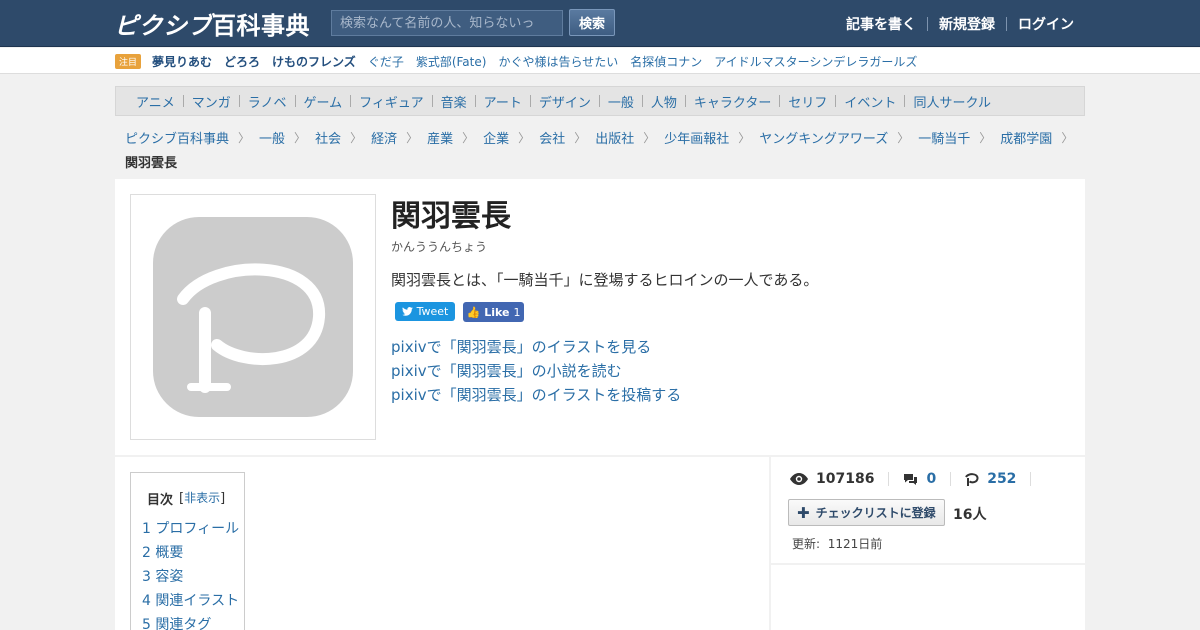  I want to click on trending-link: 夢見りあむ, so click(182, 61).